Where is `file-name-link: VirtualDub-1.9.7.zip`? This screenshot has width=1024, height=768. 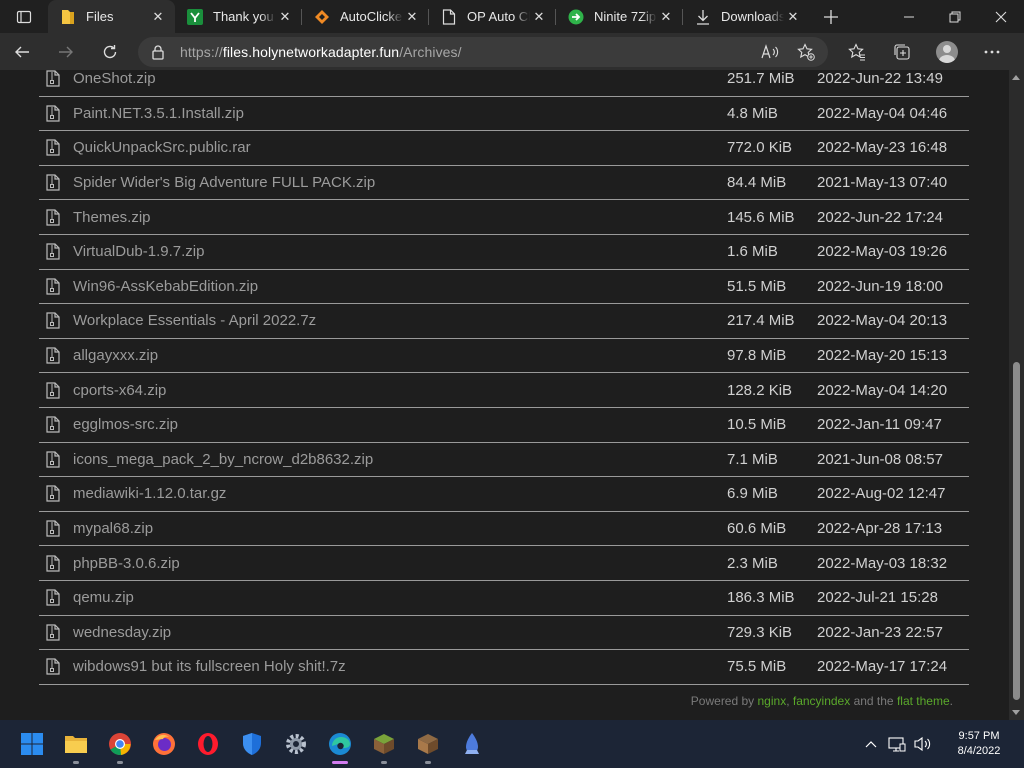
file-name-link: VirtualDub-1.9.7.zip is located at coordinates (400, 251).